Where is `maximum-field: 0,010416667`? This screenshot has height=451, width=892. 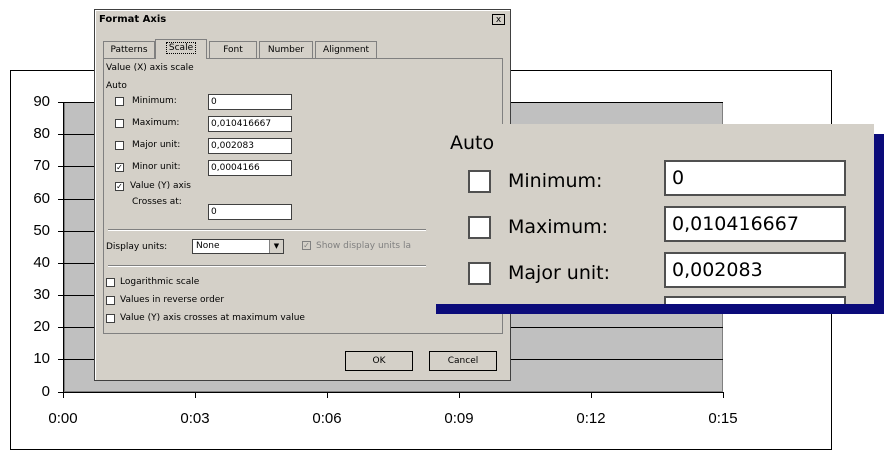
maximum-field: 0,010416667 is located at coordinates (250, 124).